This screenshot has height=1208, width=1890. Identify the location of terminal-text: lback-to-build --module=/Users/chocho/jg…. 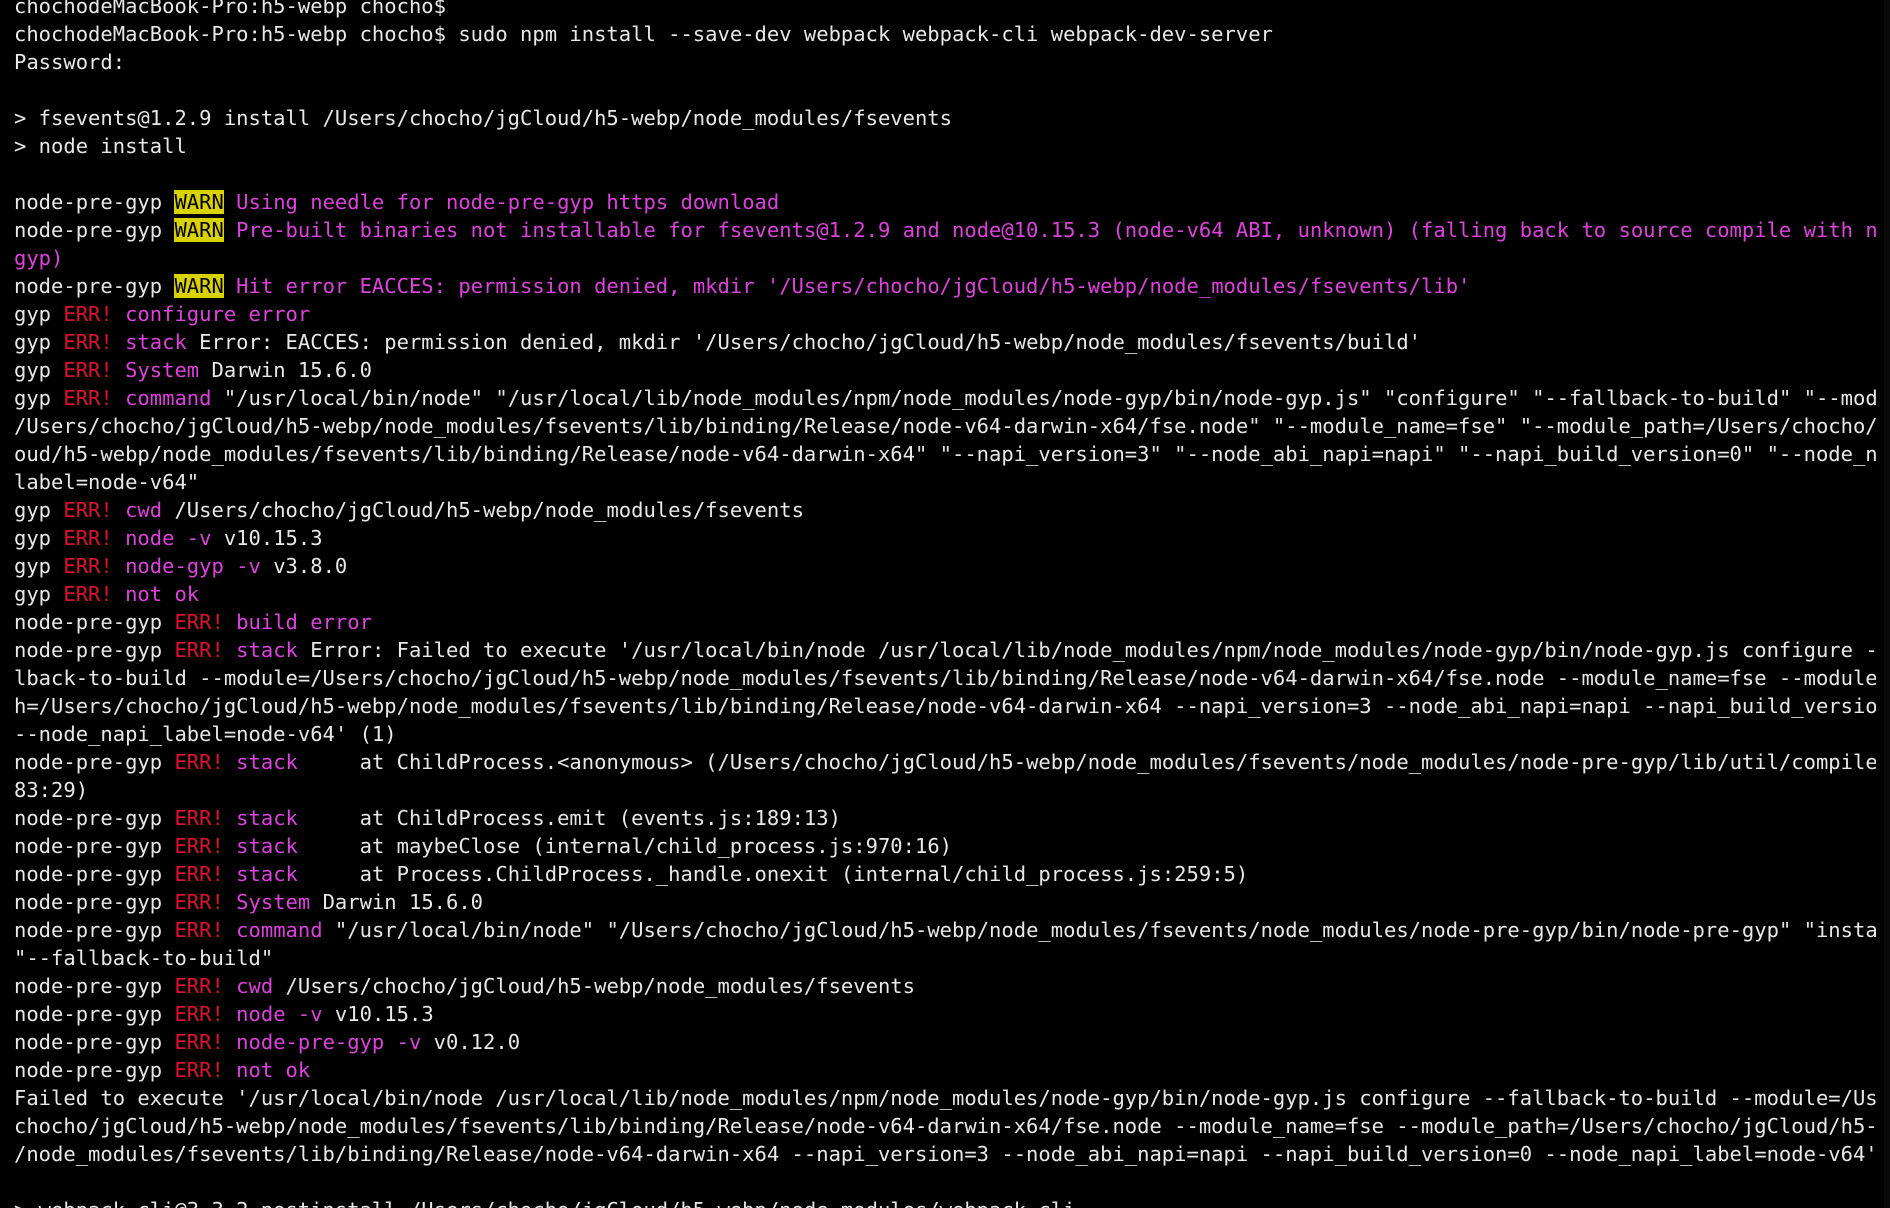
(945, 678).